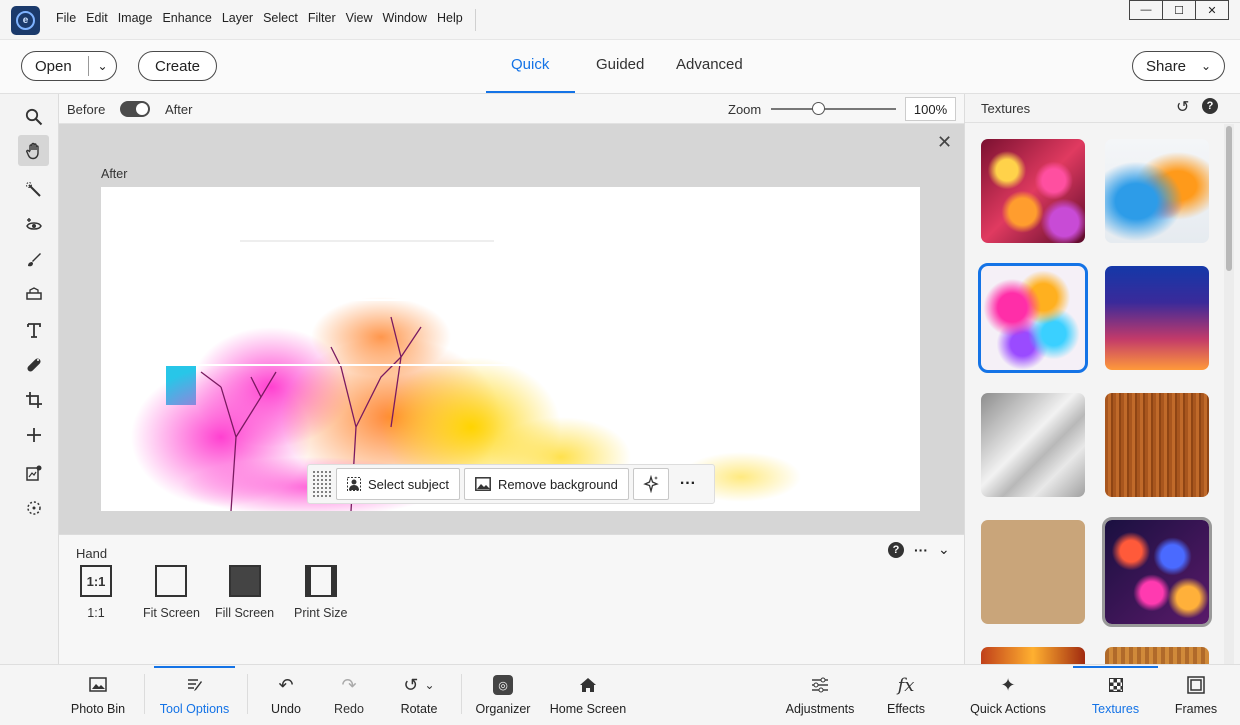 This screenshot has height=725, width=1240. Describe the element at coordinates (906, 695) in the screenshot. I see `effects-button: fx Effects` at that location.